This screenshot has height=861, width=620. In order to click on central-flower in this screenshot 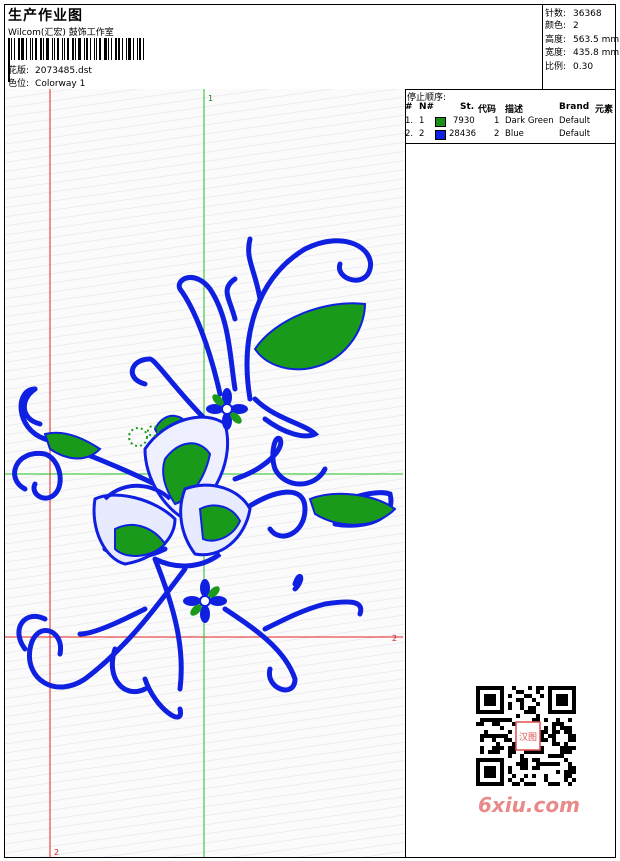, I will do `click(172, 492)`.